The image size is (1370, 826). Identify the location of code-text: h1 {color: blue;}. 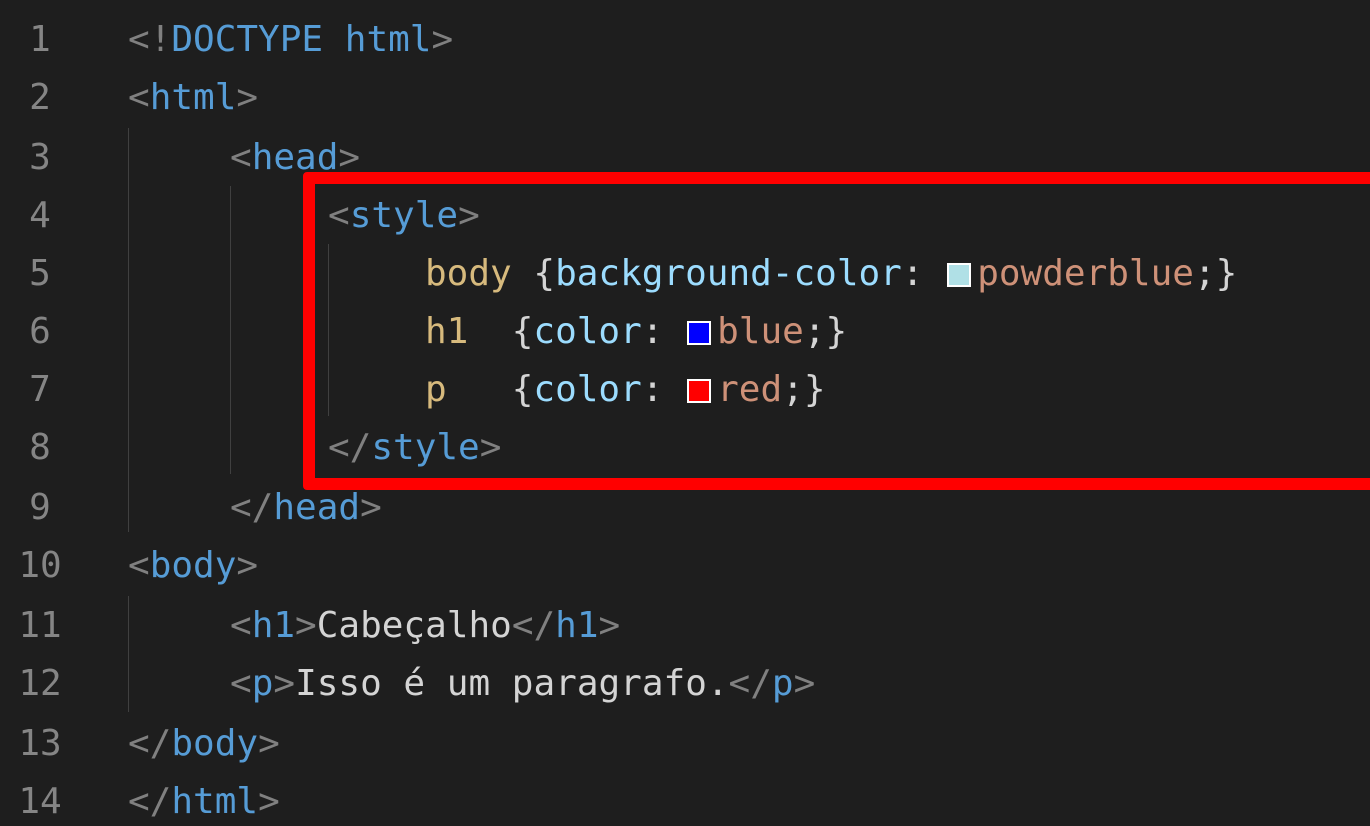
(636, 332).